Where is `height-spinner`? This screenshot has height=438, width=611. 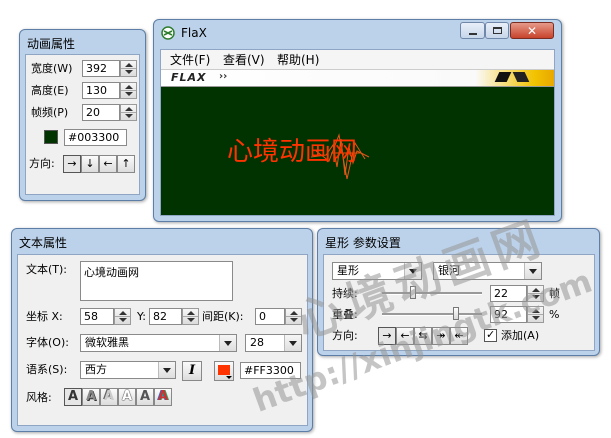
height-spinner is located at coordinates (128, 90).